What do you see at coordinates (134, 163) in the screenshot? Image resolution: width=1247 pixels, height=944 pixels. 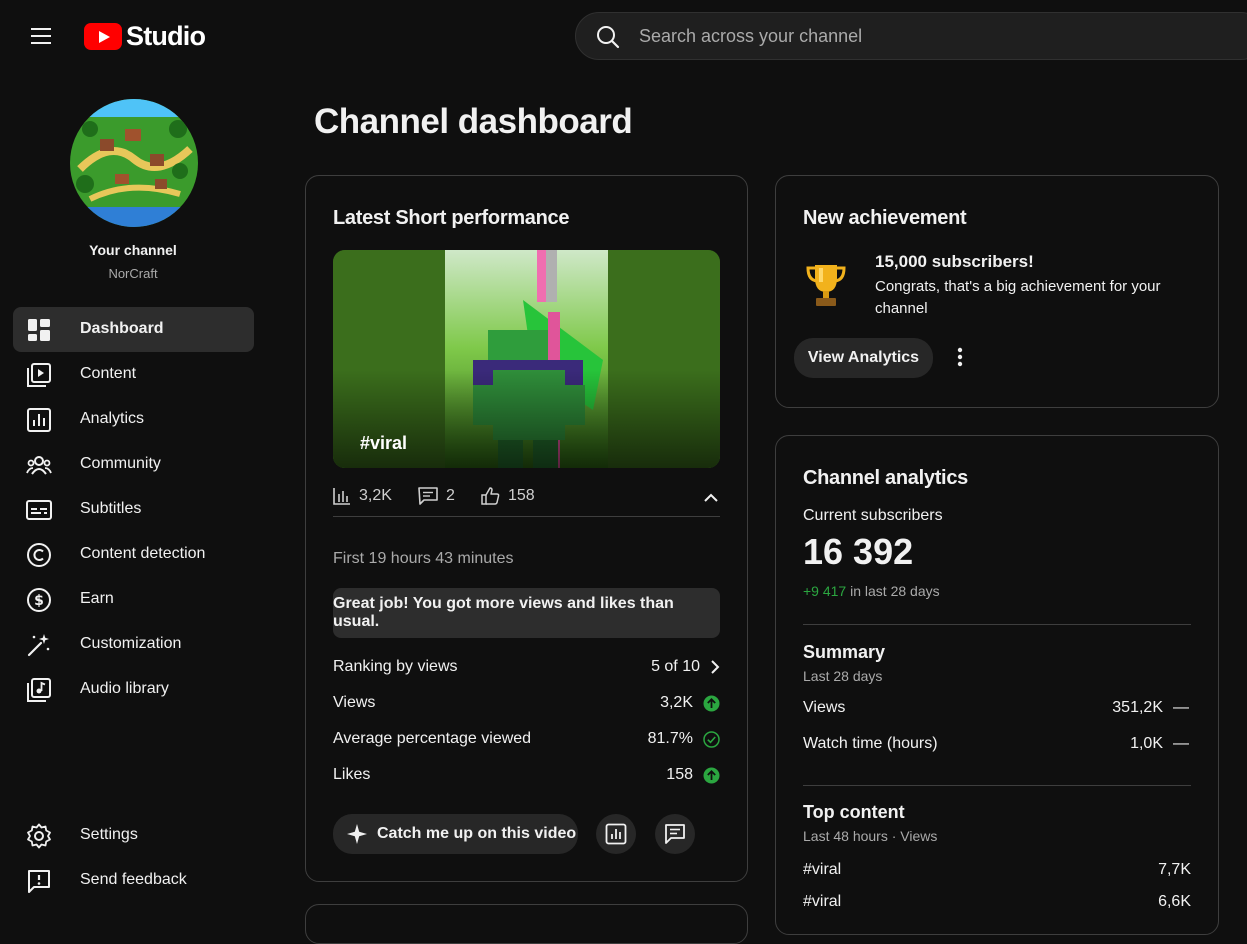 I see `channel-avatar` at bounding box center [134, 163].